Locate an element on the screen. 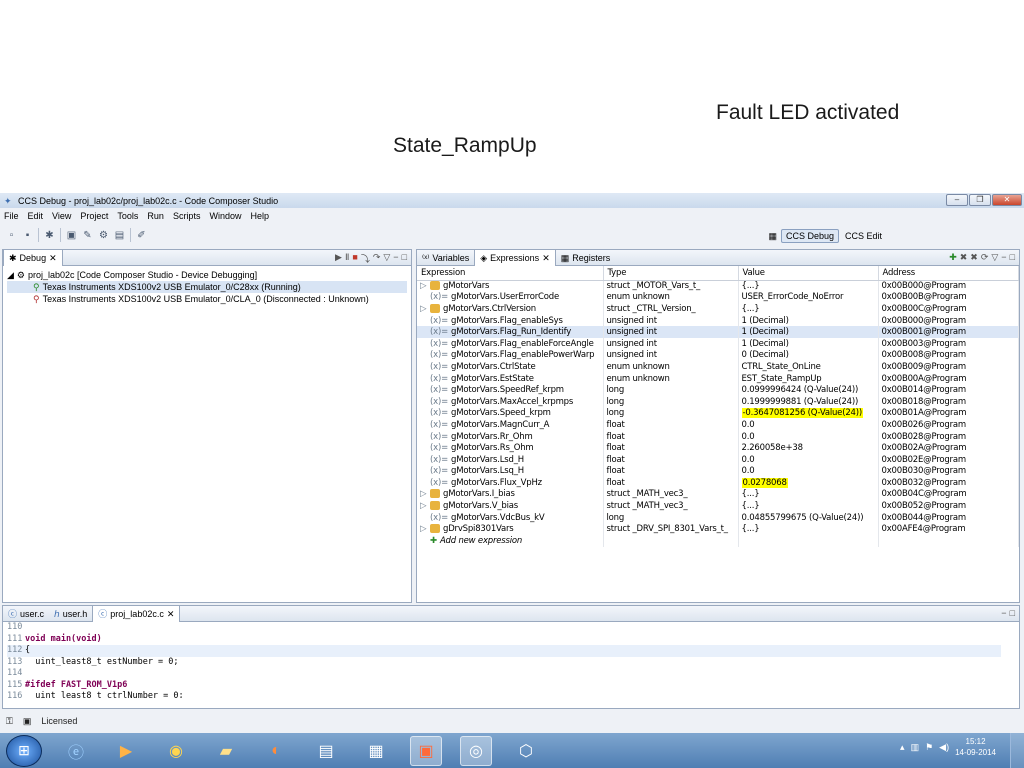  expression-value: 0.0278068 is located at coordinates (764, 482).